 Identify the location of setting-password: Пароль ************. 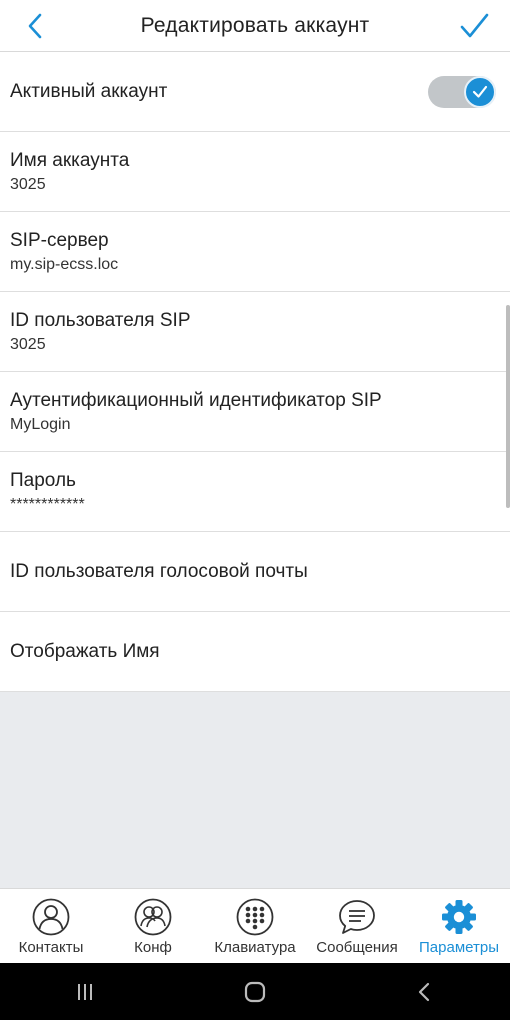
(255, 492).